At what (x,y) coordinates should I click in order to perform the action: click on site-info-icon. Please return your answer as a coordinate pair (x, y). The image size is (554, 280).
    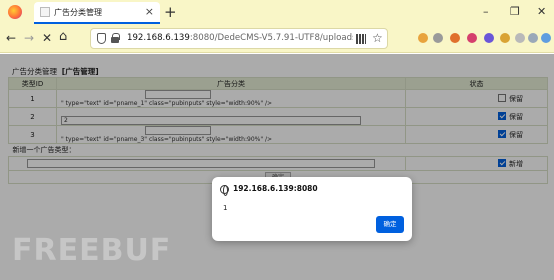
    Looking at the image, I should click on (115, 38).